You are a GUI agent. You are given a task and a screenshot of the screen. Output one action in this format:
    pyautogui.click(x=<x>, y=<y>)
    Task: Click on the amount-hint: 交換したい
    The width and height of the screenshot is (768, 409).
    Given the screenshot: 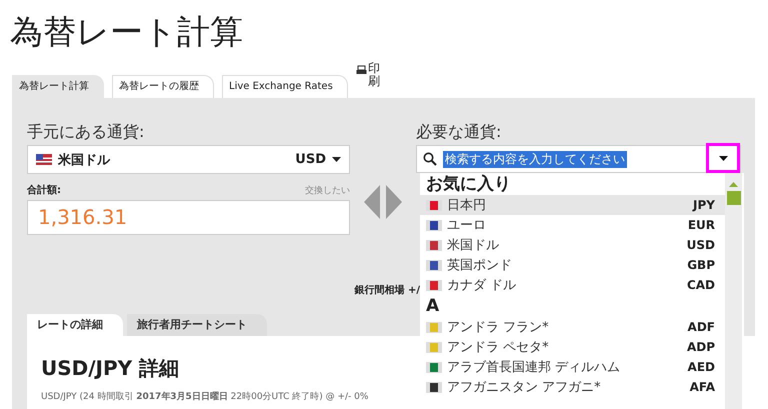 What is the action you would take?
    pyautogui.click(x=327, y=190)
    